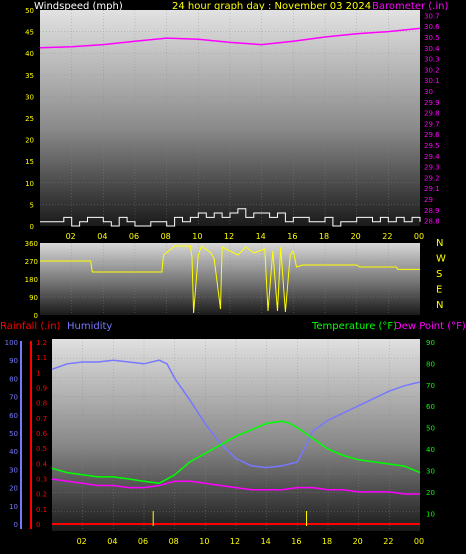 The image size is (466, 554). Describe the element at coordinates (41, 419) in the screenshot. I see `rain-tick-label: 0.7` at that location.